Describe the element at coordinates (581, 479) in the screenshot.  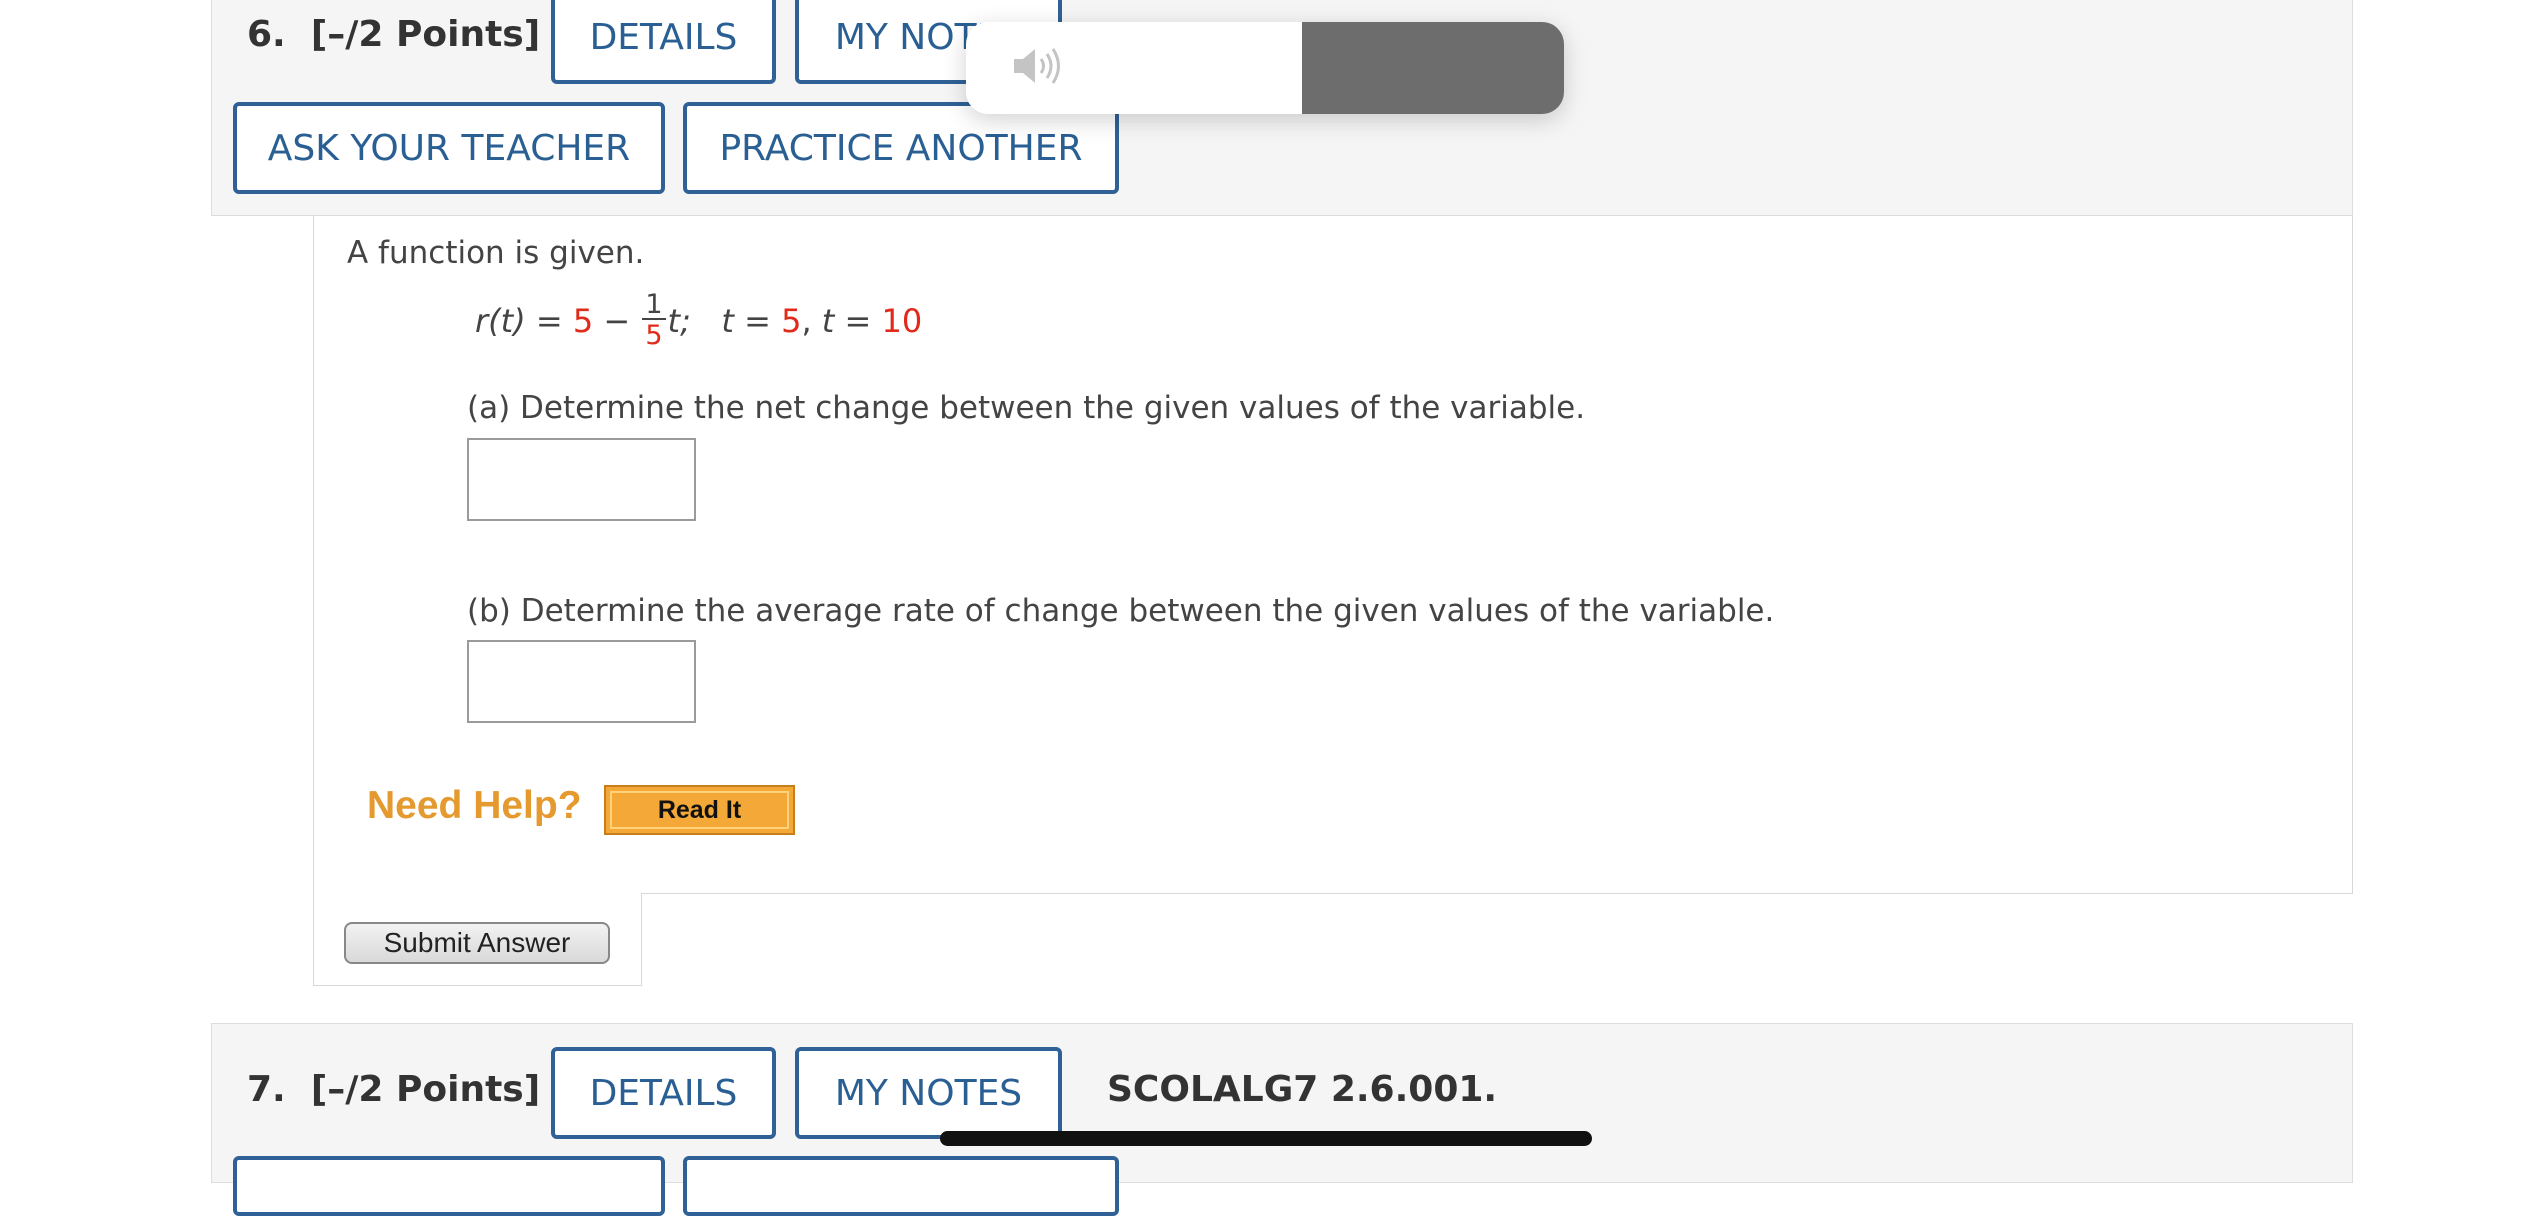
I see `part-a-answer-input` at that location.